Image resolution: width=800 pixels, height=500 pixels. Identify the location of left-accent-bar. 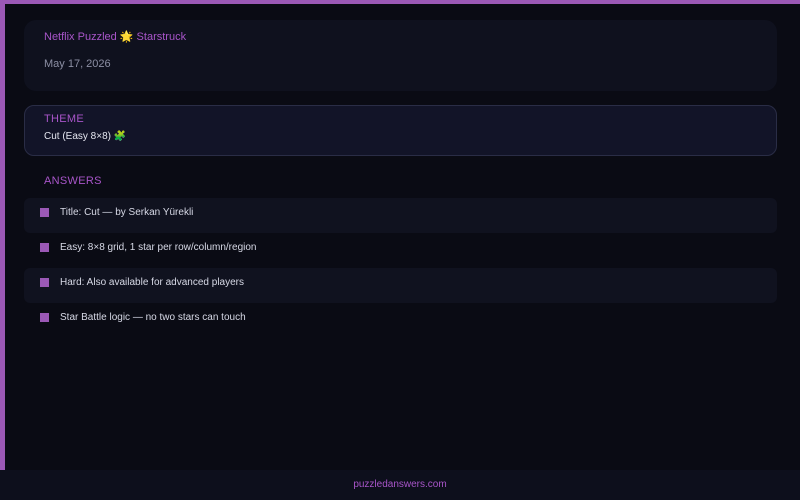
(2, 235).